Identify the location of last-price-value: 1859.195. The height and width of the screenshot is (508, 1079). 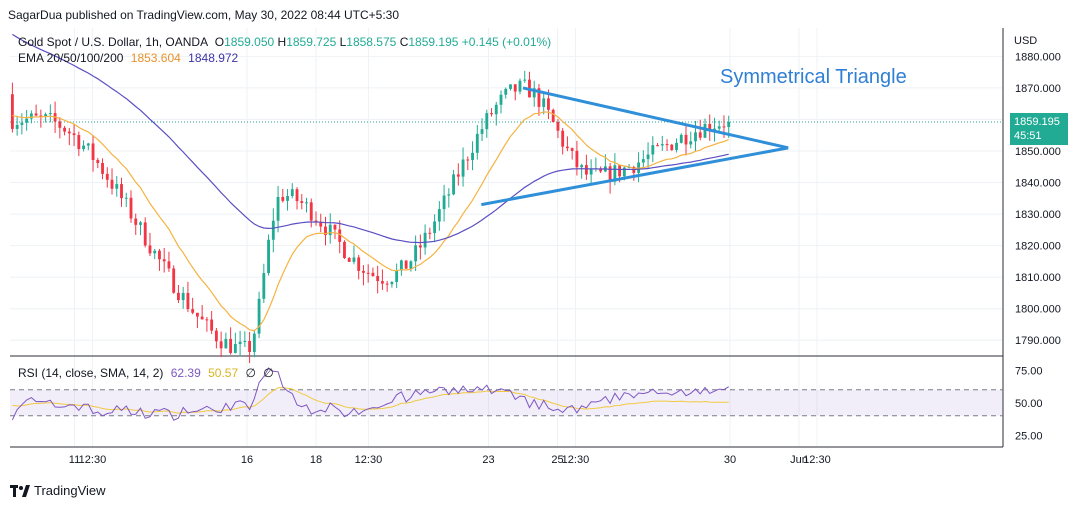
(1037, 122).